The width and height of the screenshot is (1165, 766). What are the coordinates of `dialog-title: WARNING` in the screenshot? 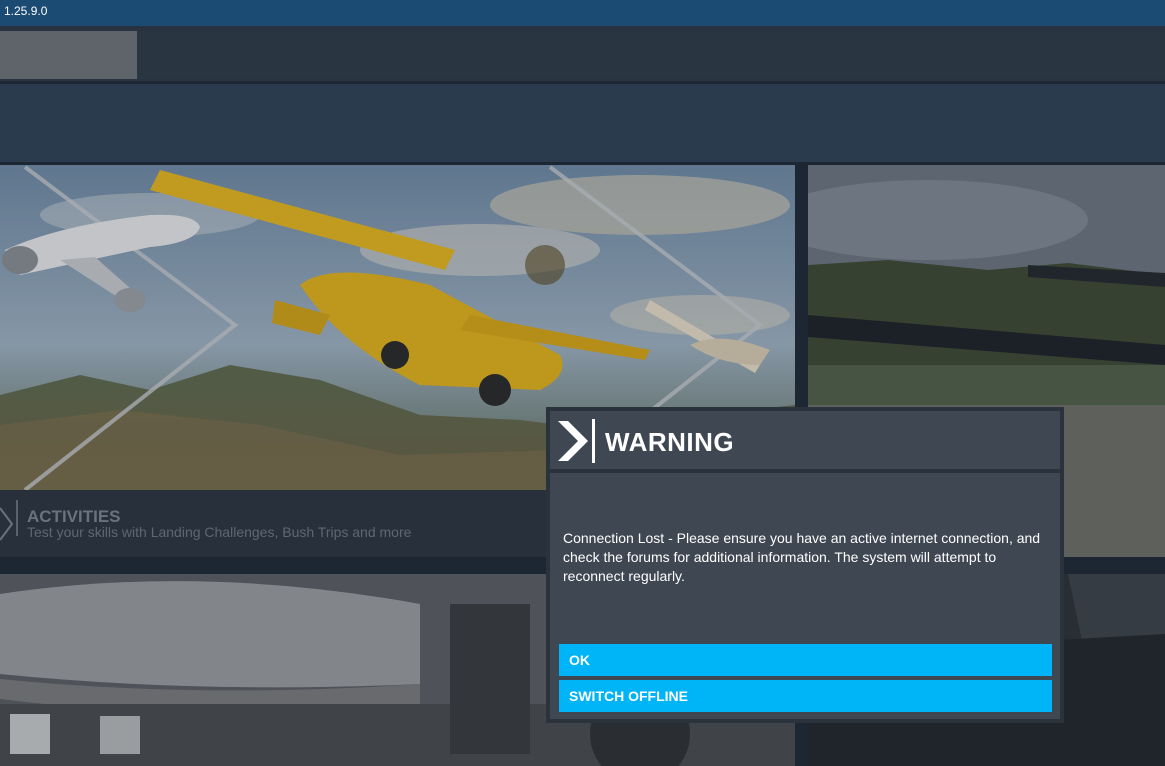 It's located at (670, 442).